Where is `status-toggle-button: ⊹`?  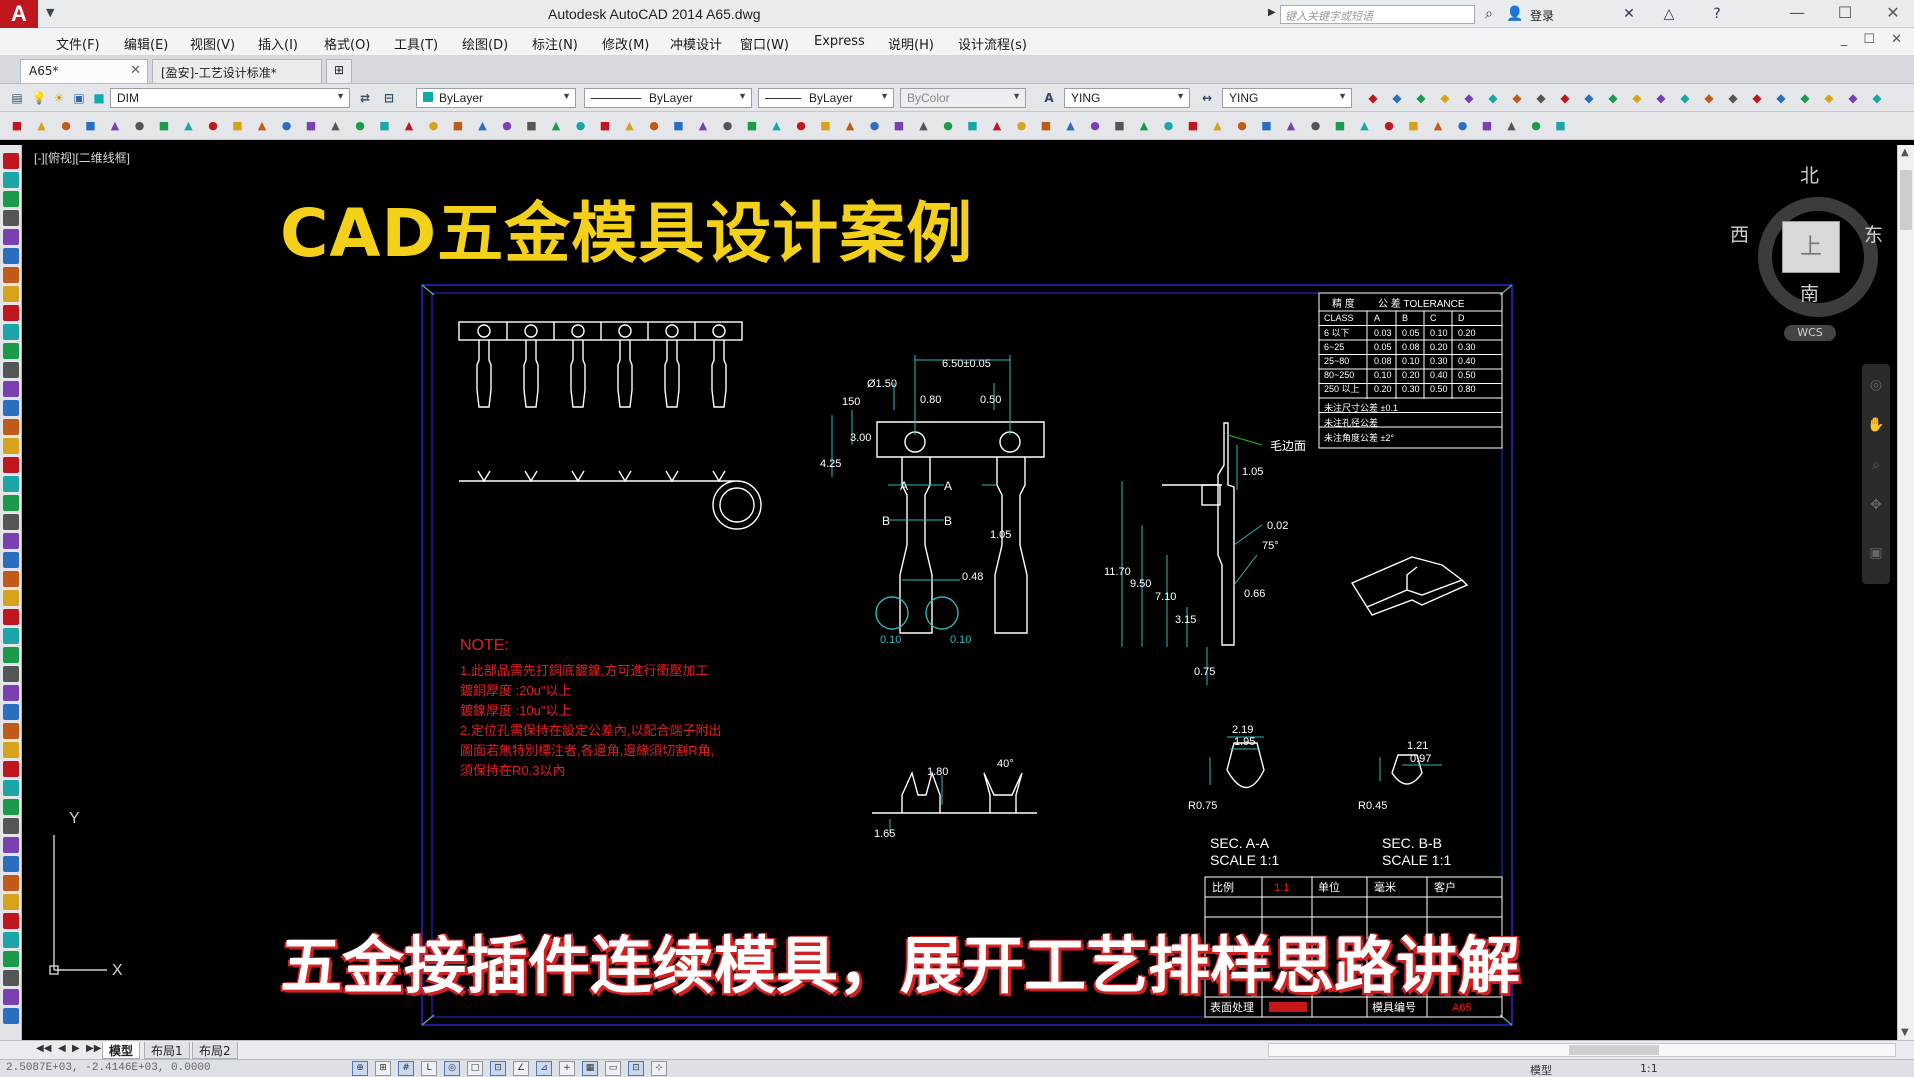
status-toggle-button: ⊹ is located at coordinates (659, 1068).